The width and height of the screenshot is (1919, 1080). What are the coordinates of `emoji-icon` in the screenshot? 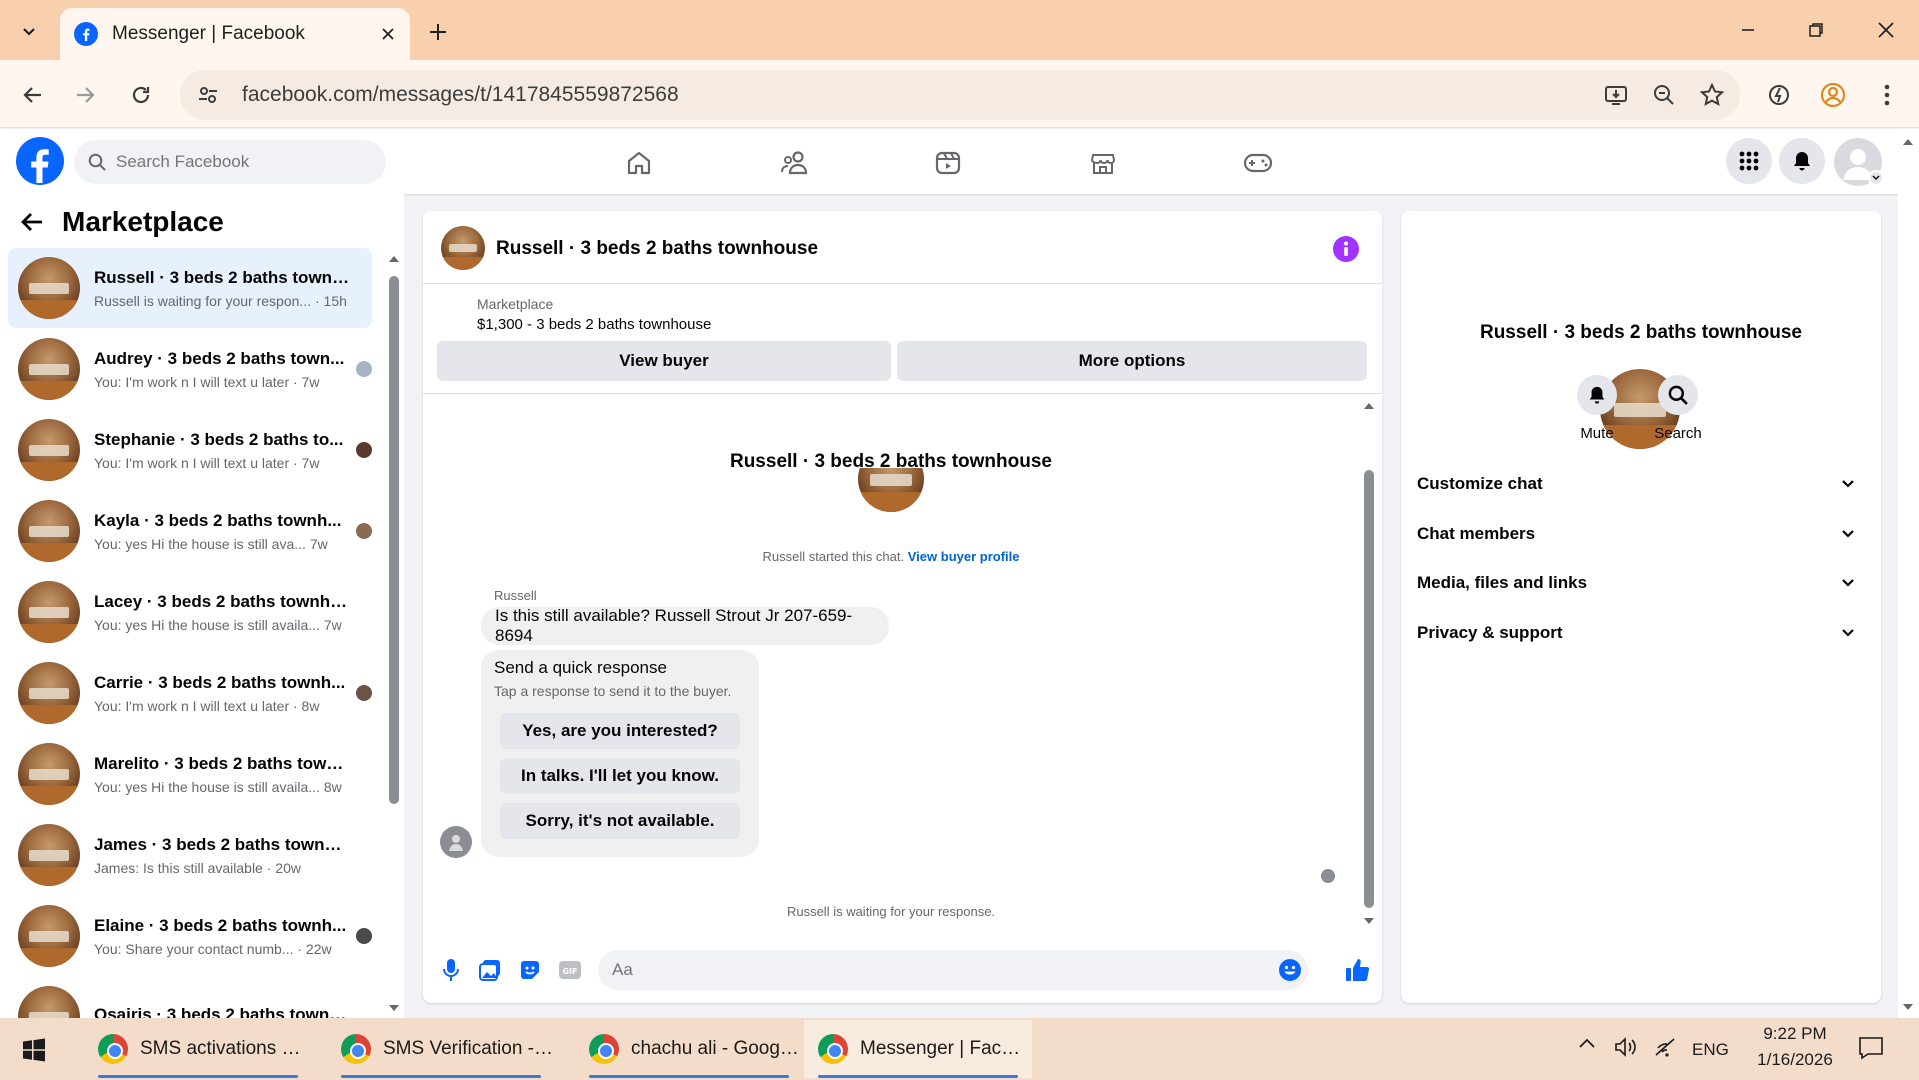 It's located at (1290, 970).